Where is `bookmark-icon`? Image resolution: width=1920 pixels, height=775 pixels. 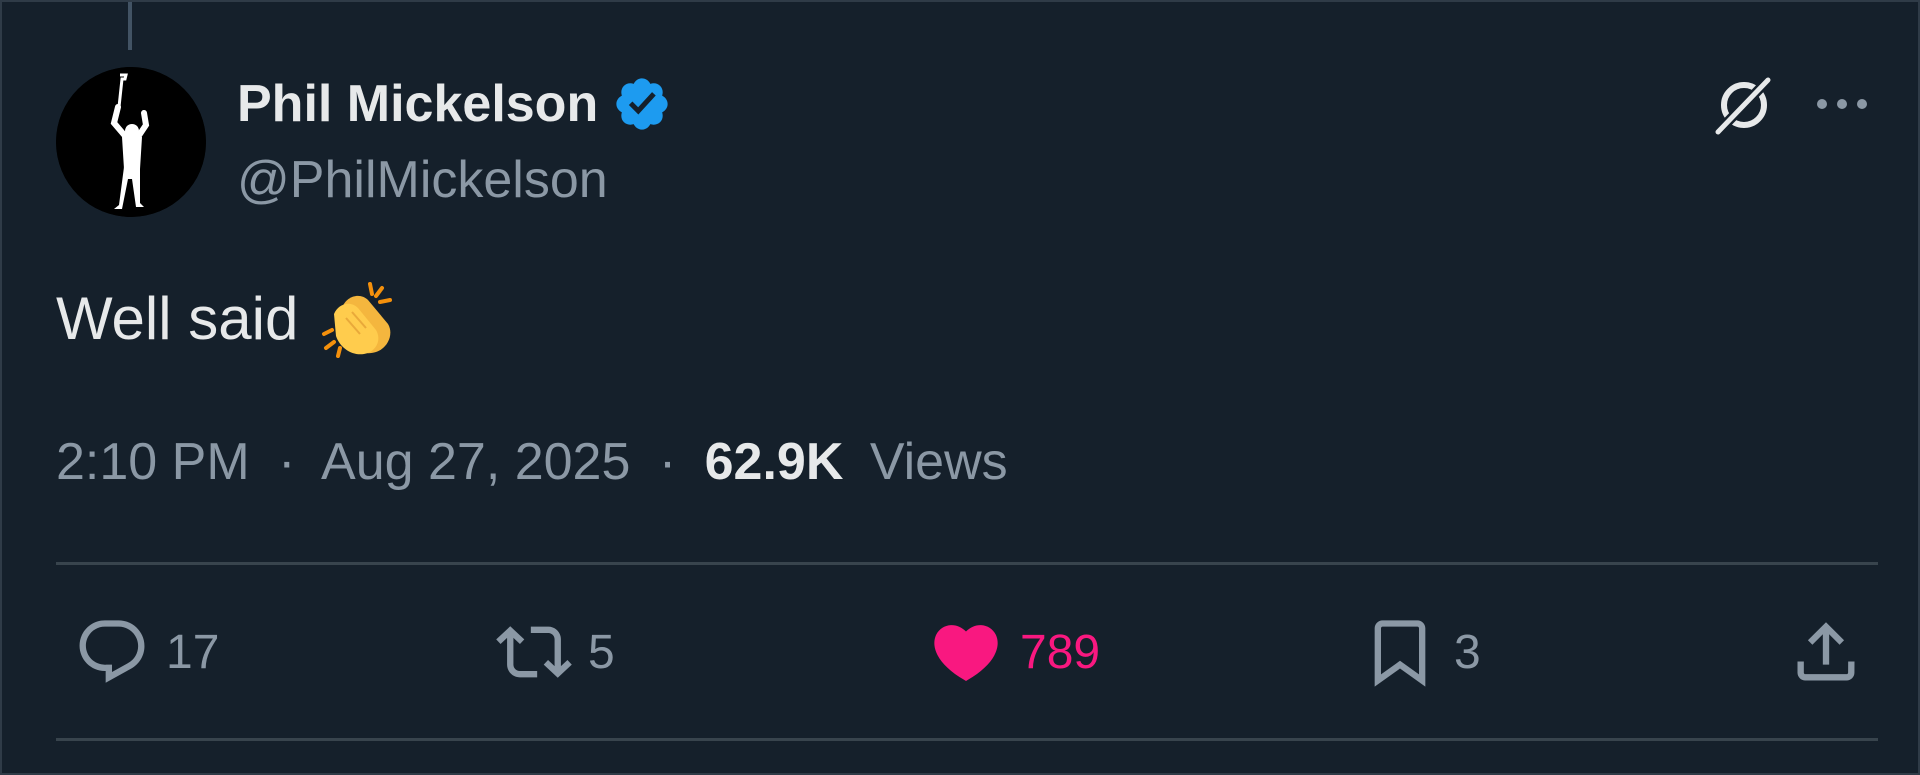 bookmark-icon is located at coordinates (1400, 653).